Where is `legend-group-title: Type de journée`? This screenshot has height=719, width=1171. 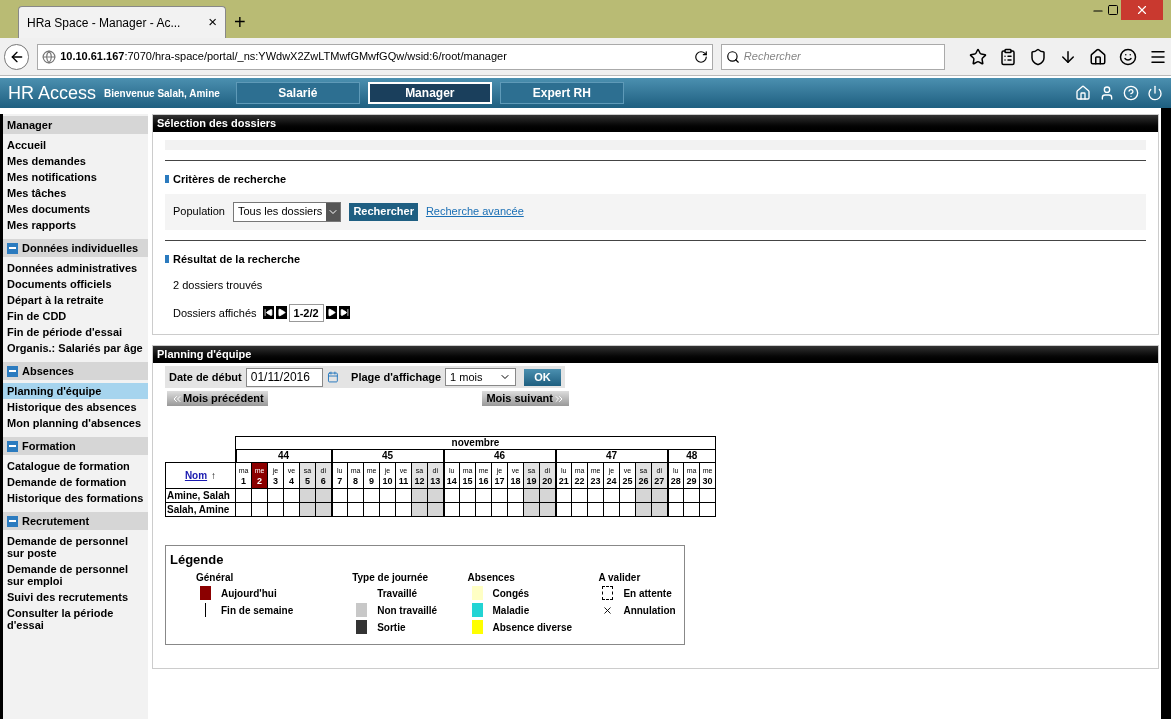
legend-group-title: Type de journée is located at coordinates (391, 577).